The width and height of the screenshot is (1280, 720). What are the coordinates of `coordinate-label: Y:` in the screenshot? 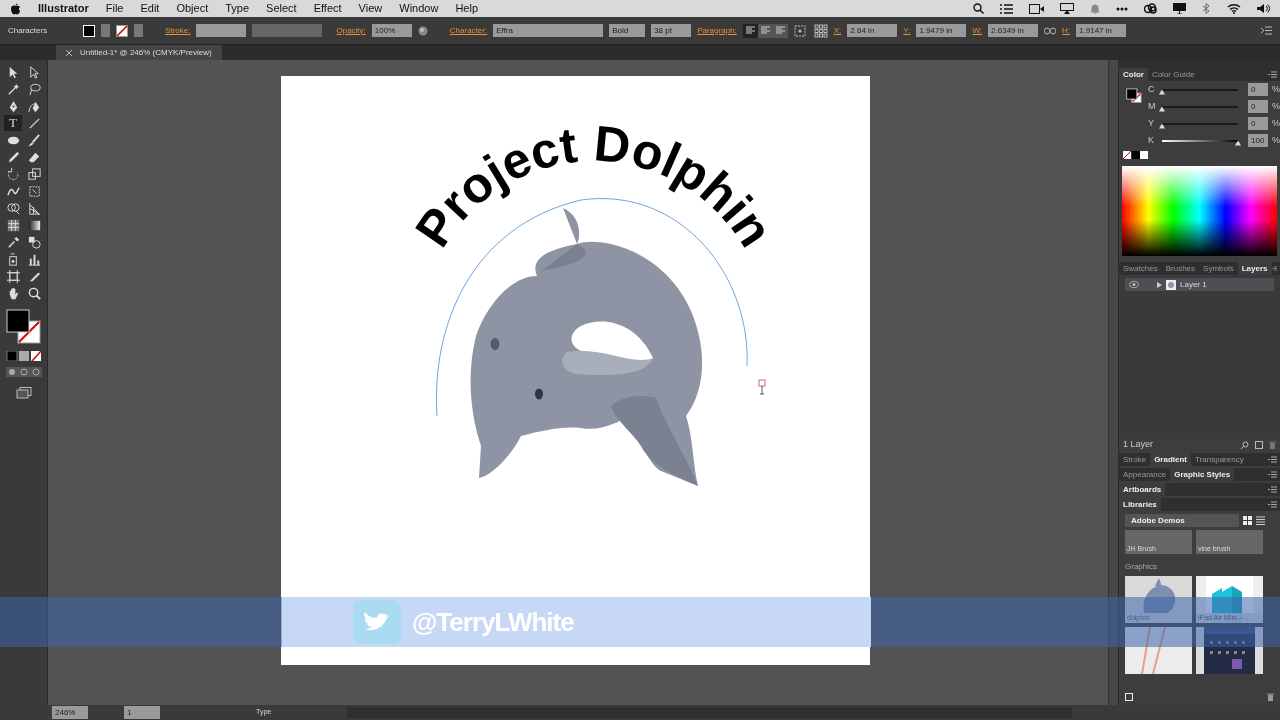 It's located at (907, 30).